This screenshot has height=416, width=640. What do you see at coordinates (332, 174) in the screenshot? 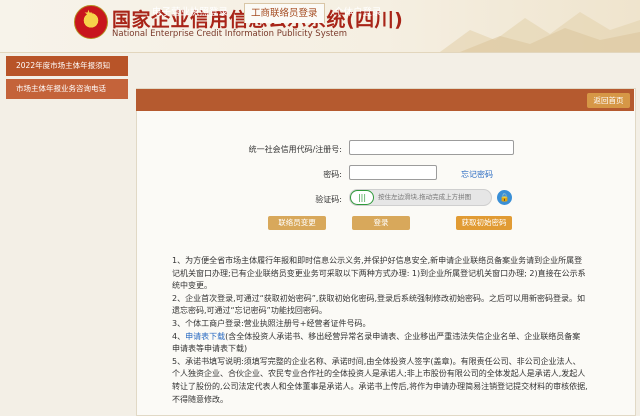
I see `password-label: 密码:` at bounding box center [332, 174].